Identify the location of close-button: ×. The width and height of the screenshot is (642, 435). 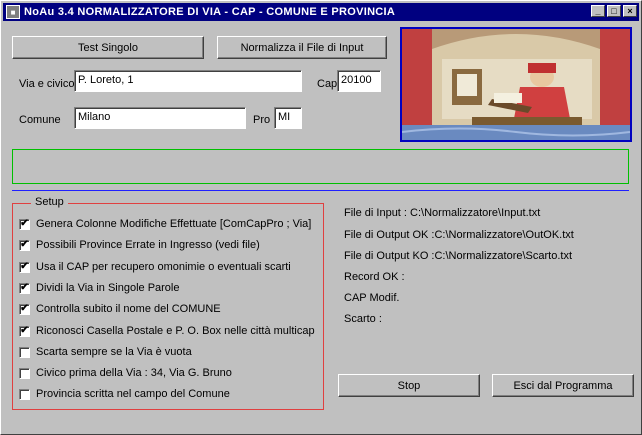
(630, 11).